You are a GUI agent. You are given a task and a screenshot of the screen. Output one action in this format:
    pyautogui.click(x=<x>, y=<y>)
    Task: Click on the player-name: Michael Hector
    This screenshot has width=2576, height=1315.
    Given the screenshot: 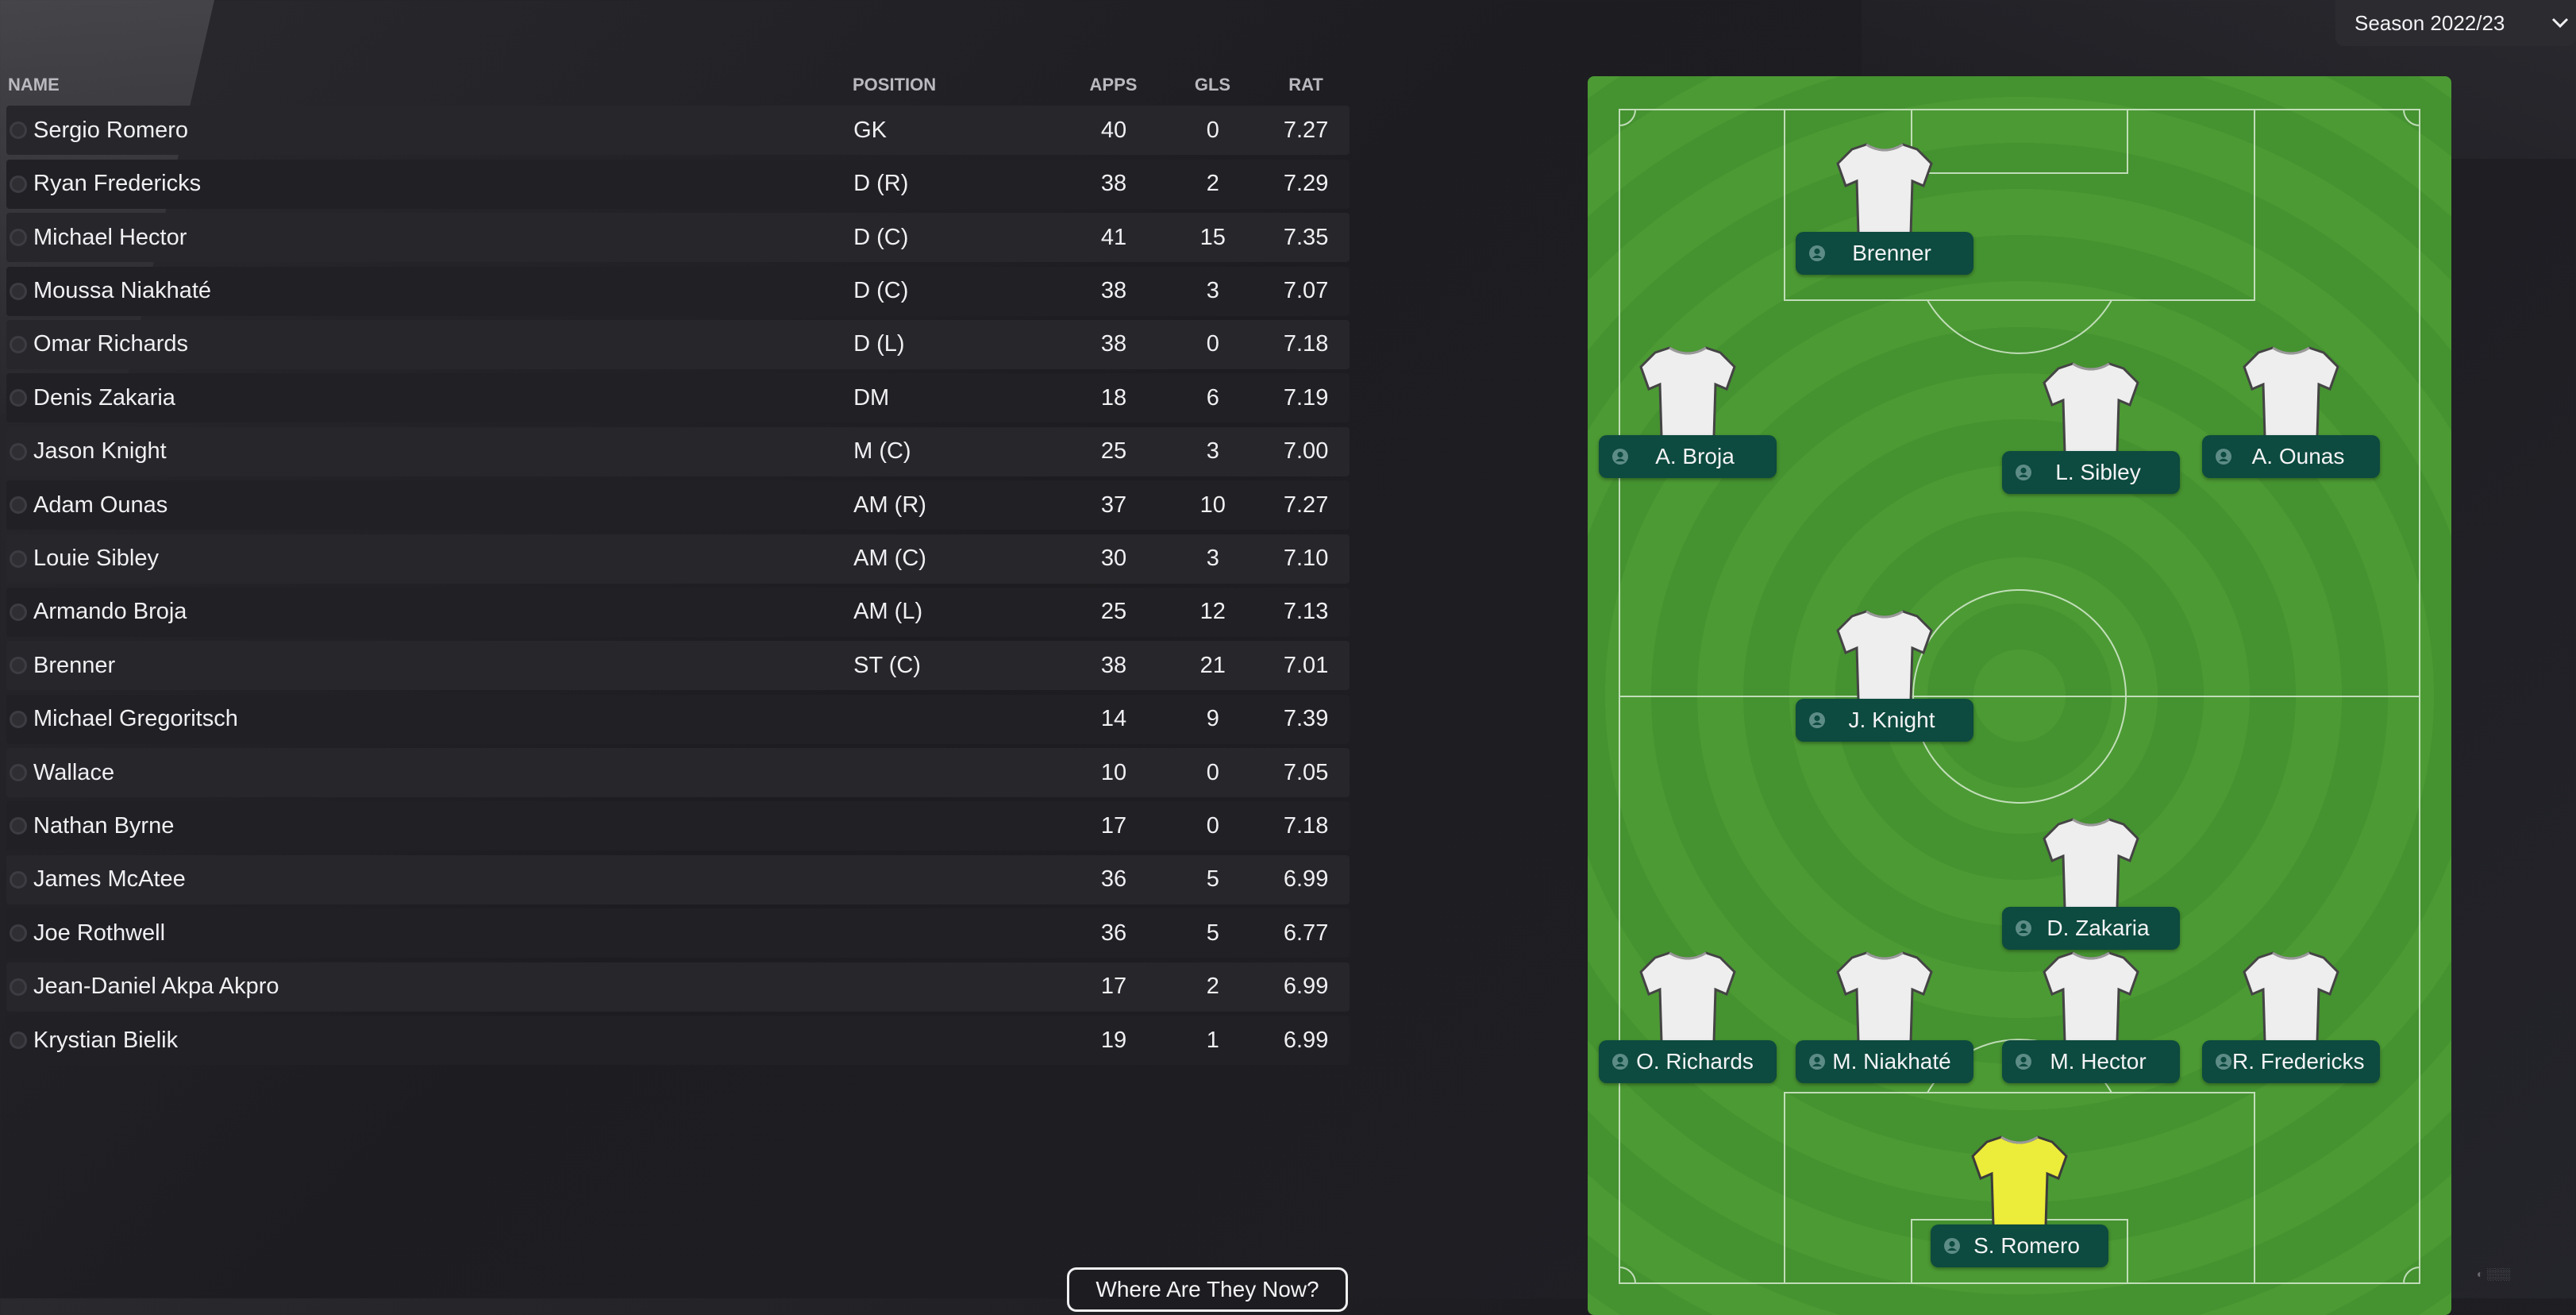 What is the action you would take?
    pyautogui.click(x=110, y=238)
    